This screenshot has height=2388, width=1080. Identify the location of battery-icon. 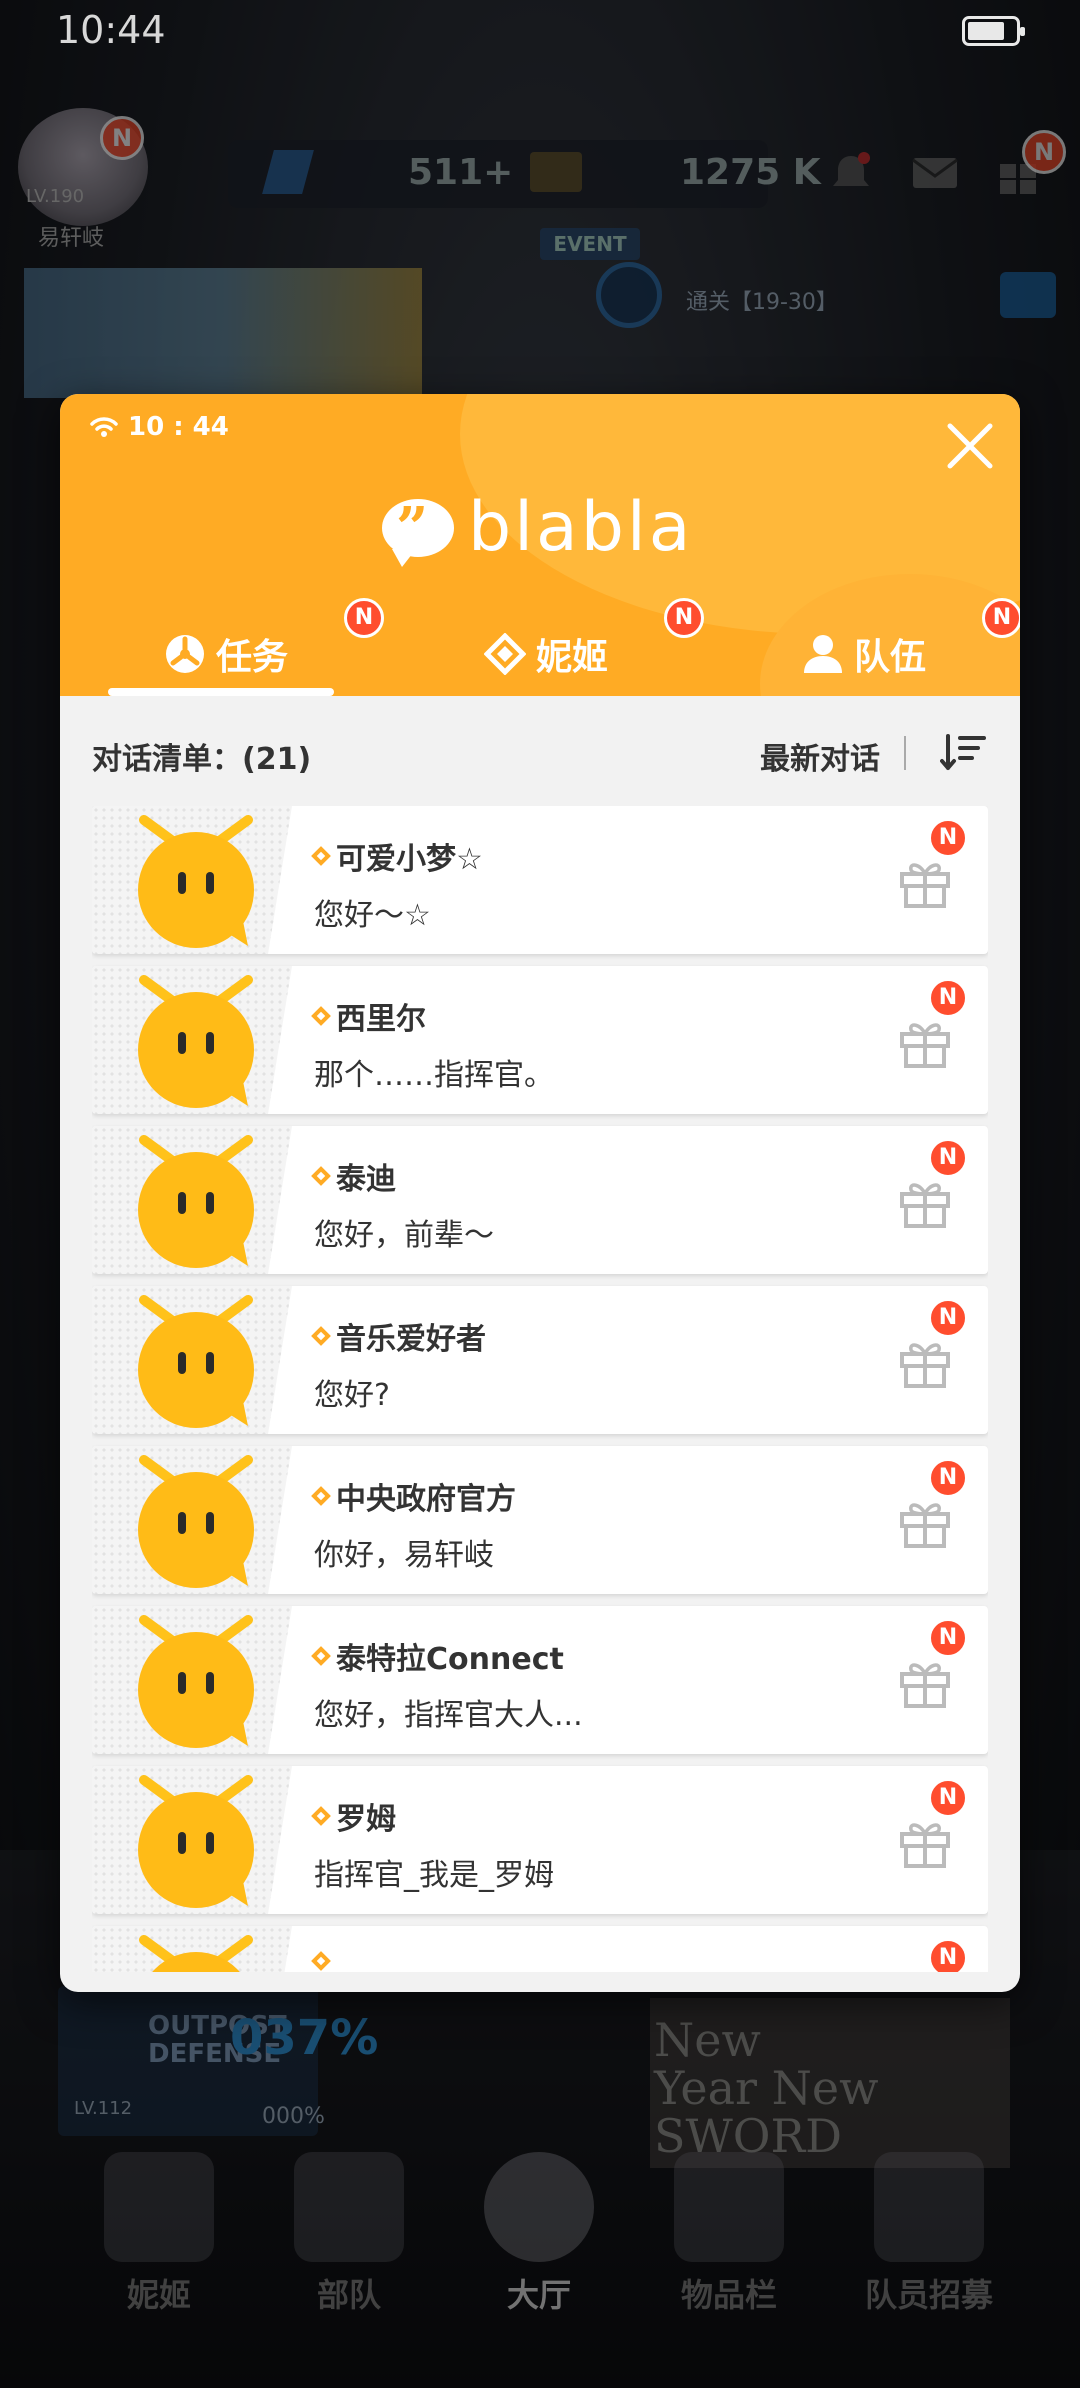
(993, 31).